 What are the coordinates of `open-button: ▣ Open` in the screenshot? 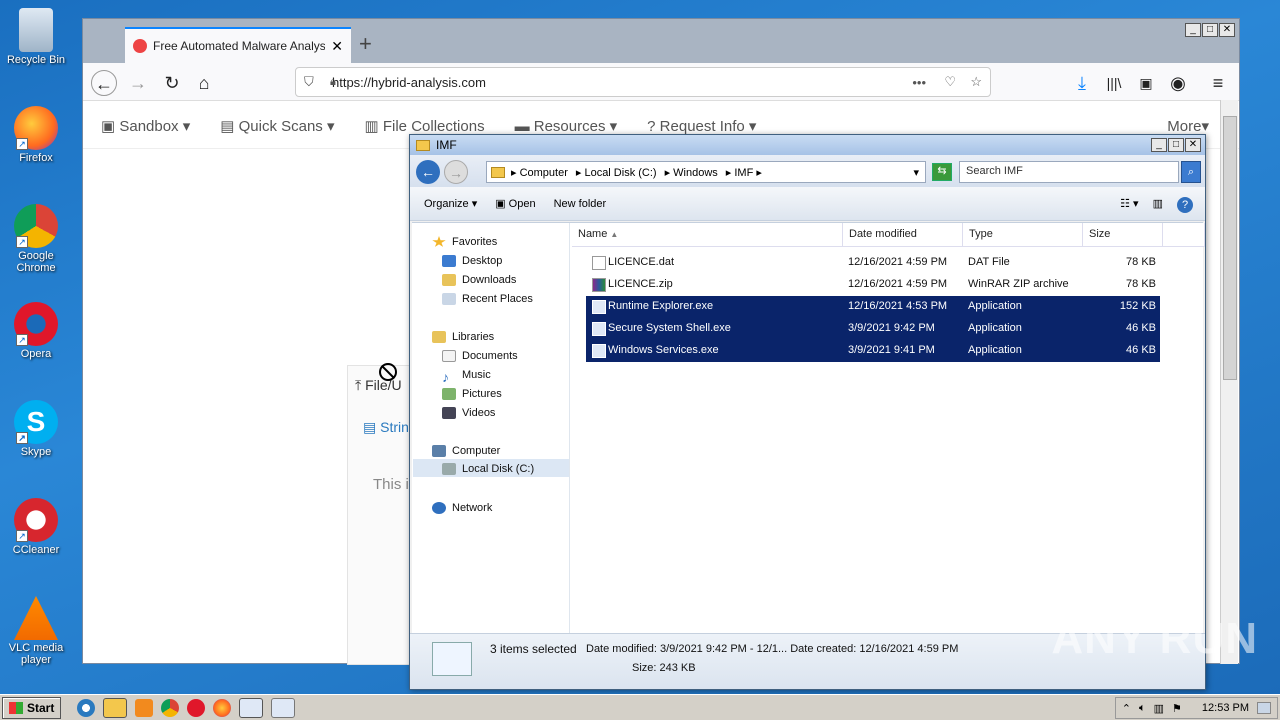 It's located at (515, 203).